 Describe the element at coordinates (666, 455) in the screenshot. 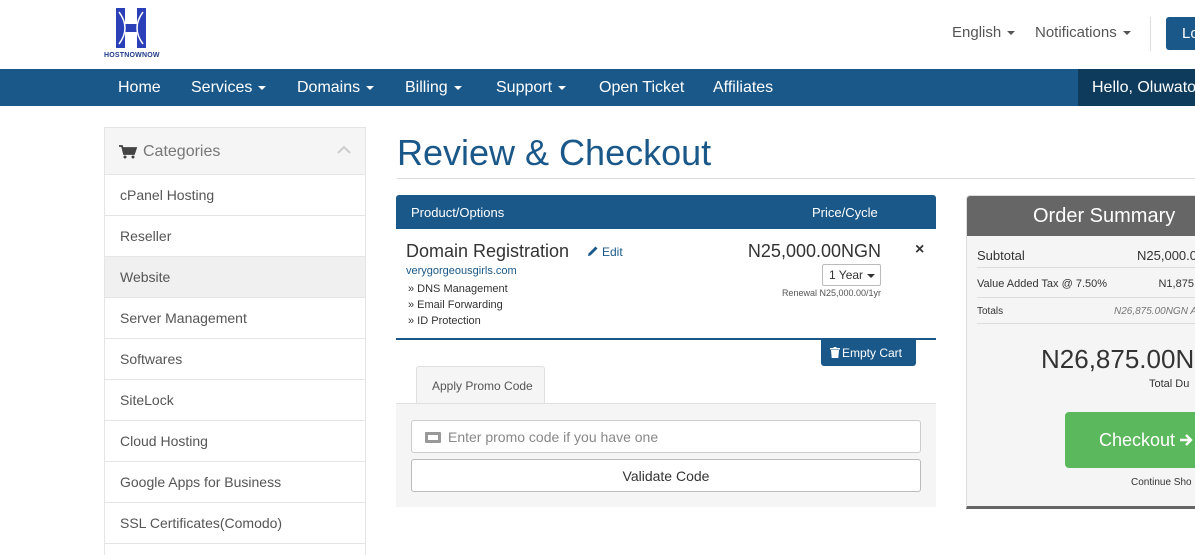

I see `promo-panel: Validate Code` at that location.